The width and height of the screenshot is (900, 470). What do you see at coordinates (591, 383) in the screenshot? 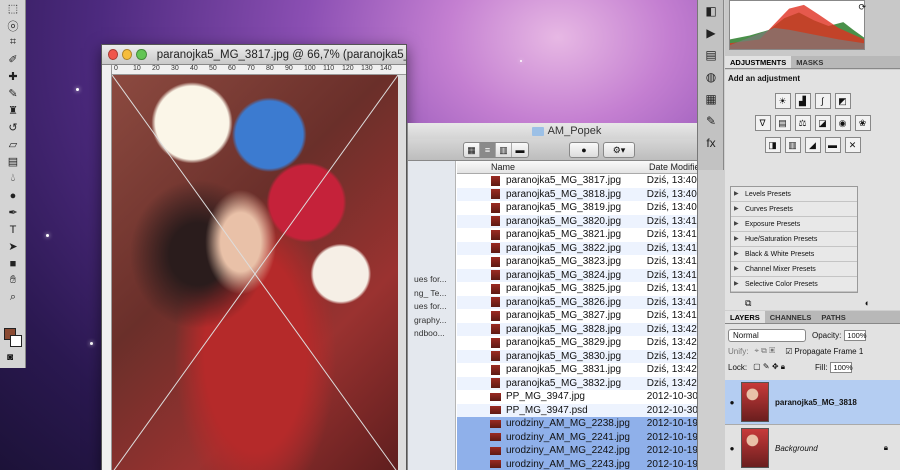
I see `file-row: paranojka5_MG_3832.jpg Dziś, 13:42` at bounding box center [591, 383].